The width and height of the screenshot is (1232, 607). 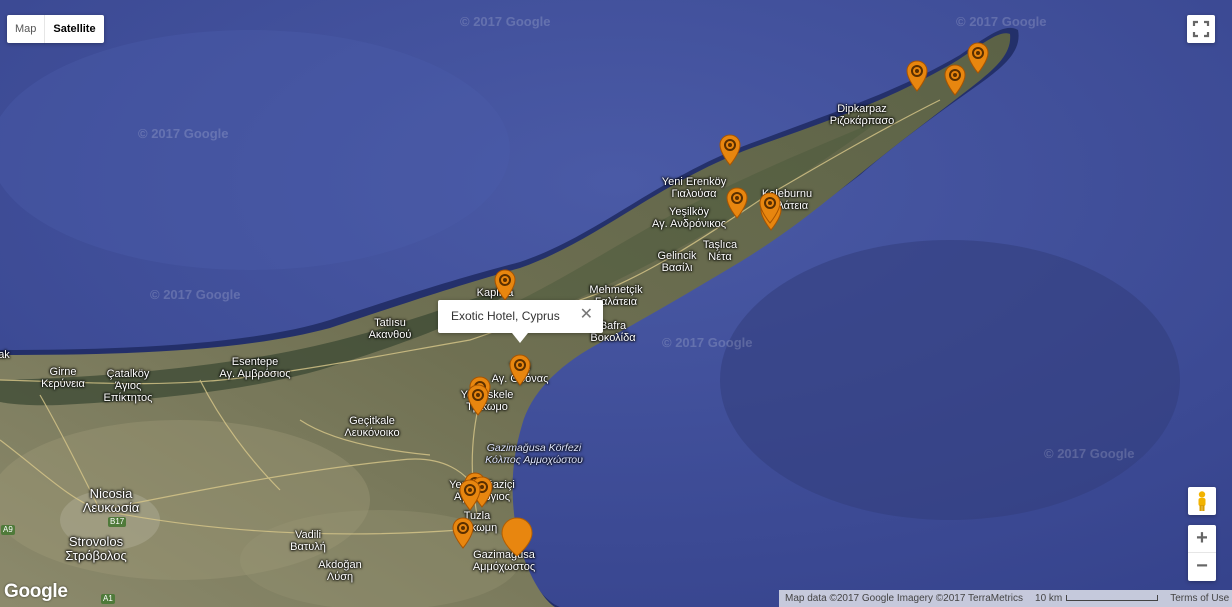 What do you see at coordinates (1202, 567) in the screenshot?
I see `zoom-out-button: −` at bounding box center [1202, 567].